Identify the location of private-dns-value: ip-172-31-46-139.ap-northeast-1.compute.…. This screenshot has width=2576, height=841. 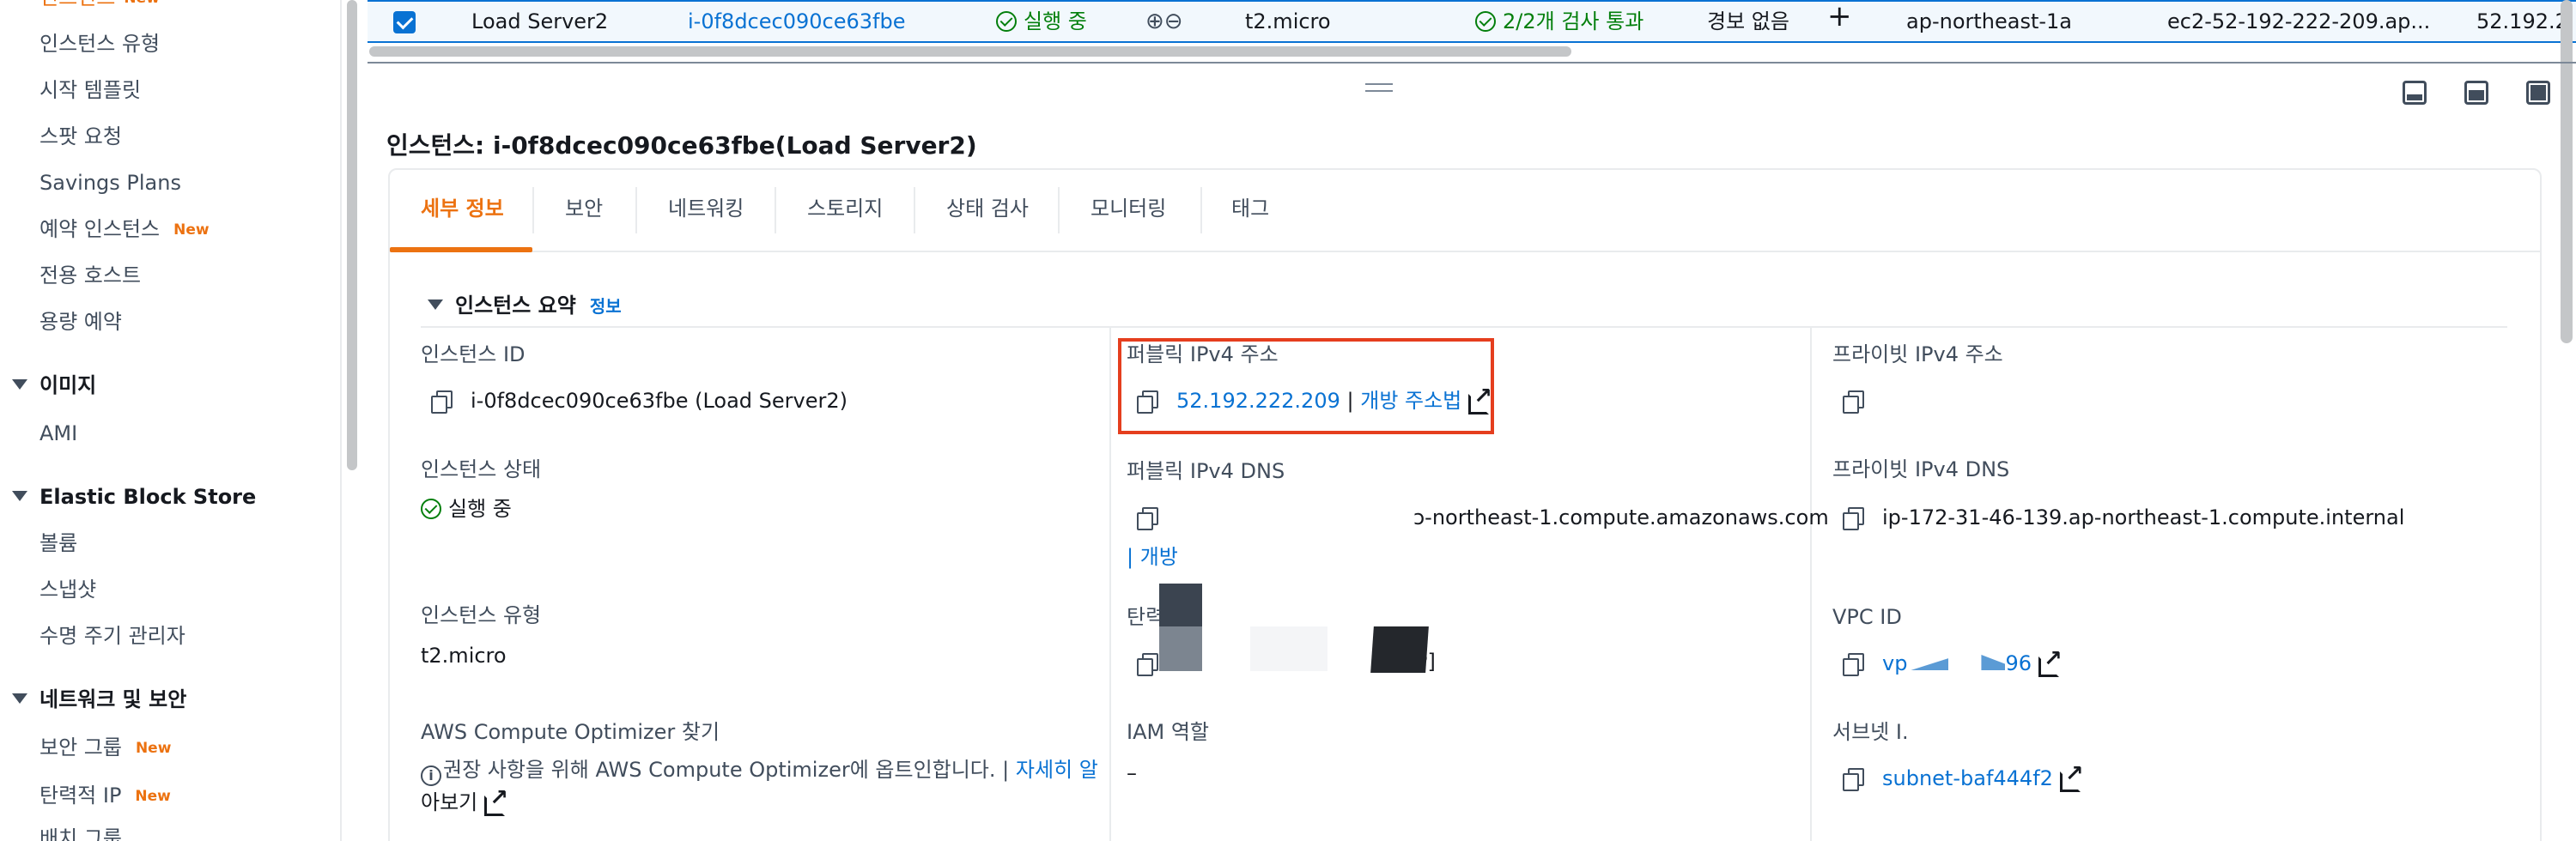
(2123, 518).